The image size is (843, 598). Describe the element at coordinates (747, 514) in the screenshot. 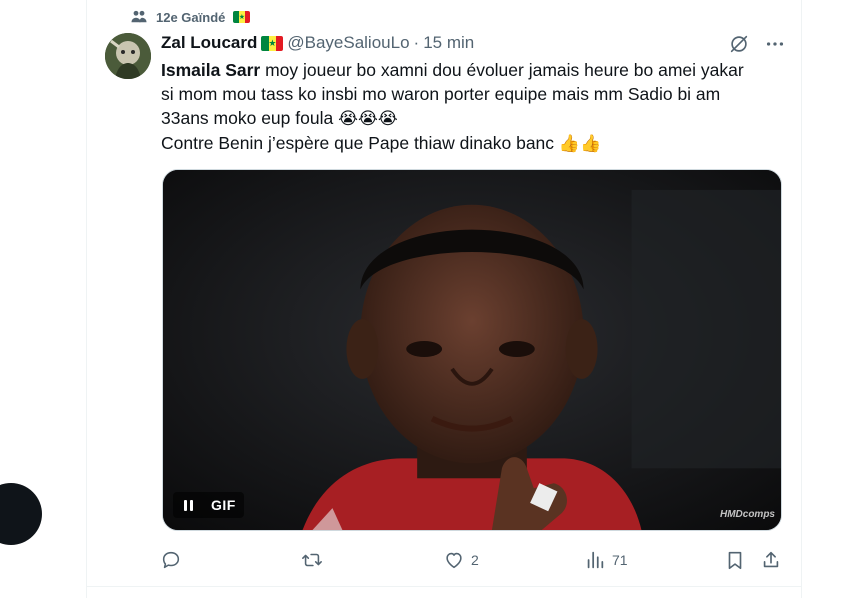

I see `gif-watermark: HMDcomps` at that location.